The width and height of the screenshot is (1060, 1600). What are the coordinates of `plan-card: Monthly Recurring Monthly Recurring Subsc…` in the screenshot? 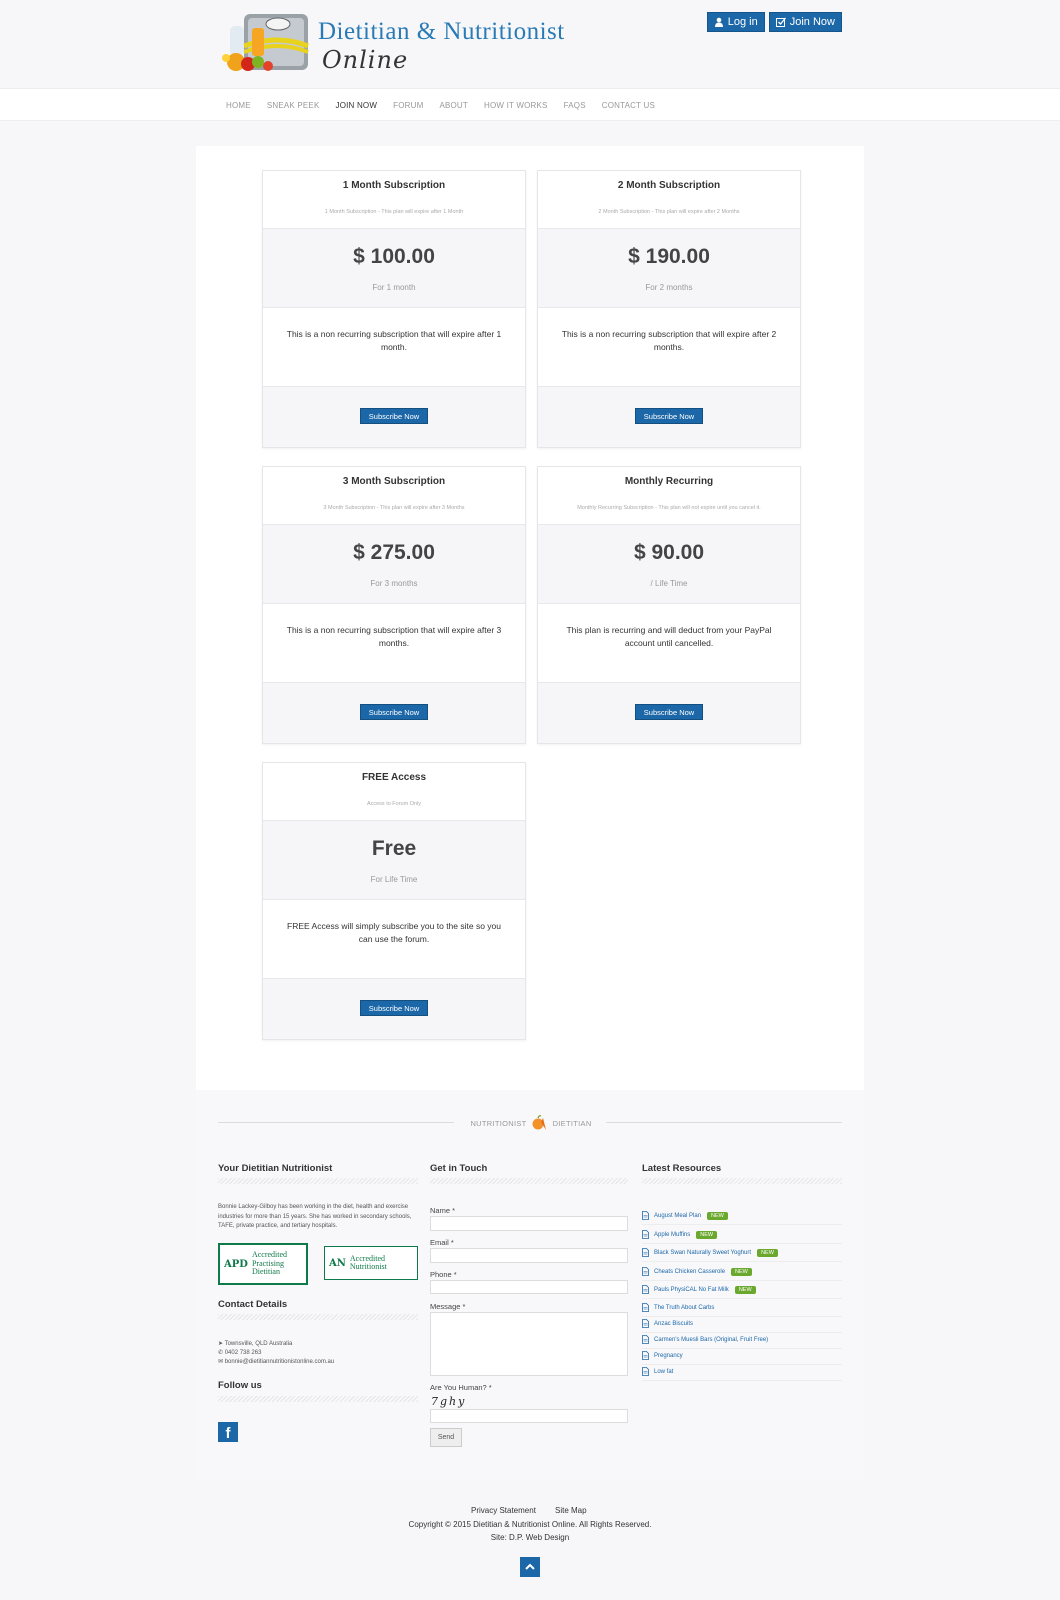 It's located at (669, 605).